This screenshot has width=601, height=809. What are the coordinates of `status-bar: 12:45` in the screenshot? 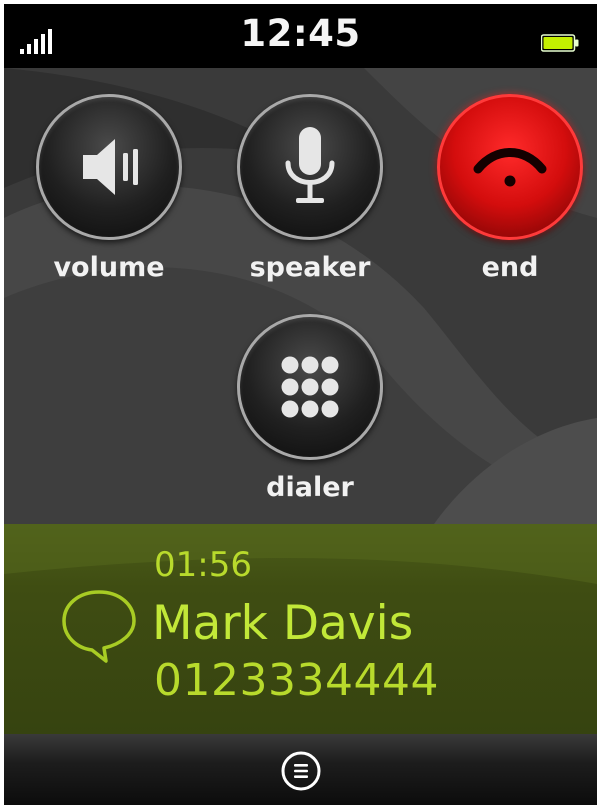 It's located at (300, 36).